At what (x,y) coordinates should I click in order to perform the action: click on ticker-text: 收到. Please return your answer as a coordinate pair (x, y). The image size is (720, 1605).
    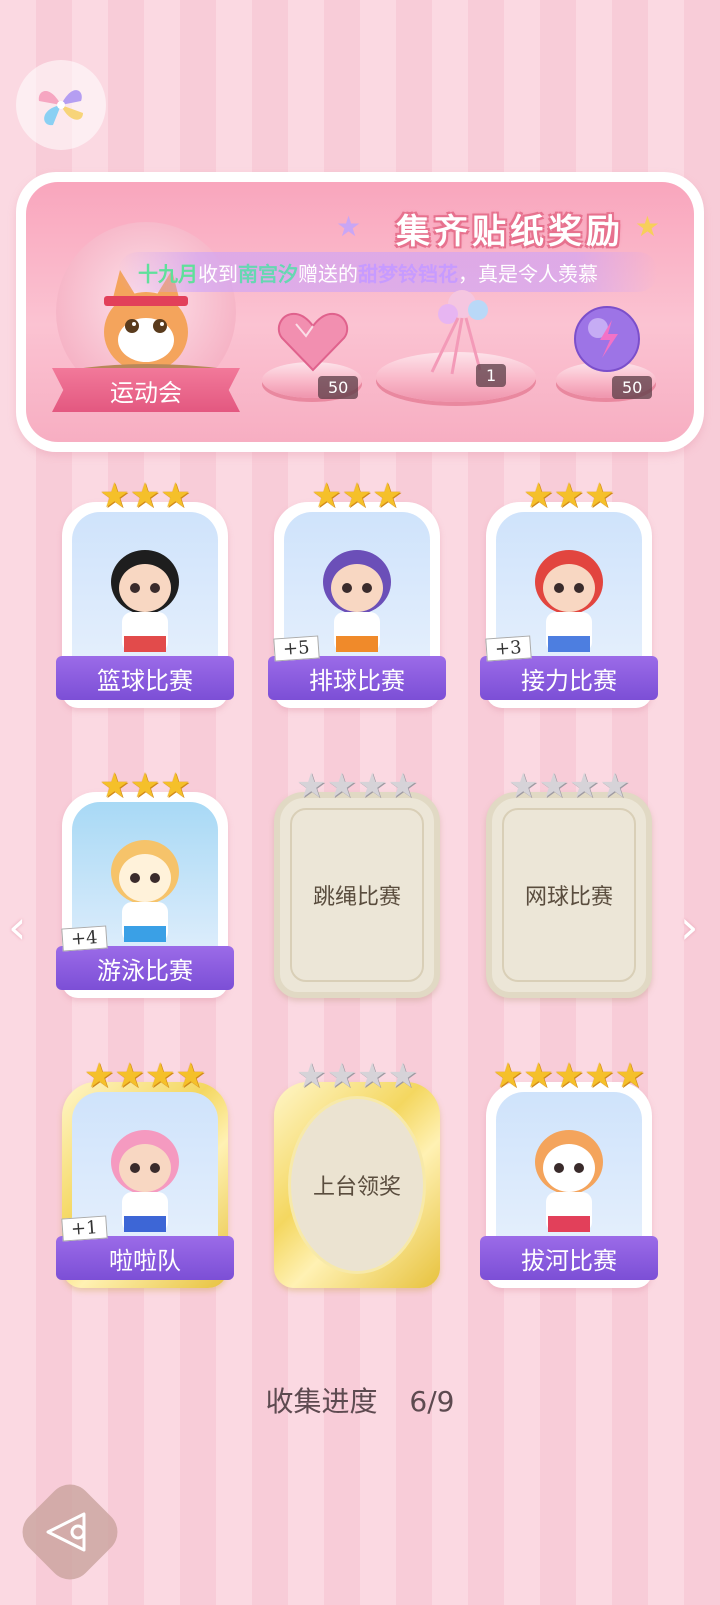
    Looking at the image, I should click on (218, 273).